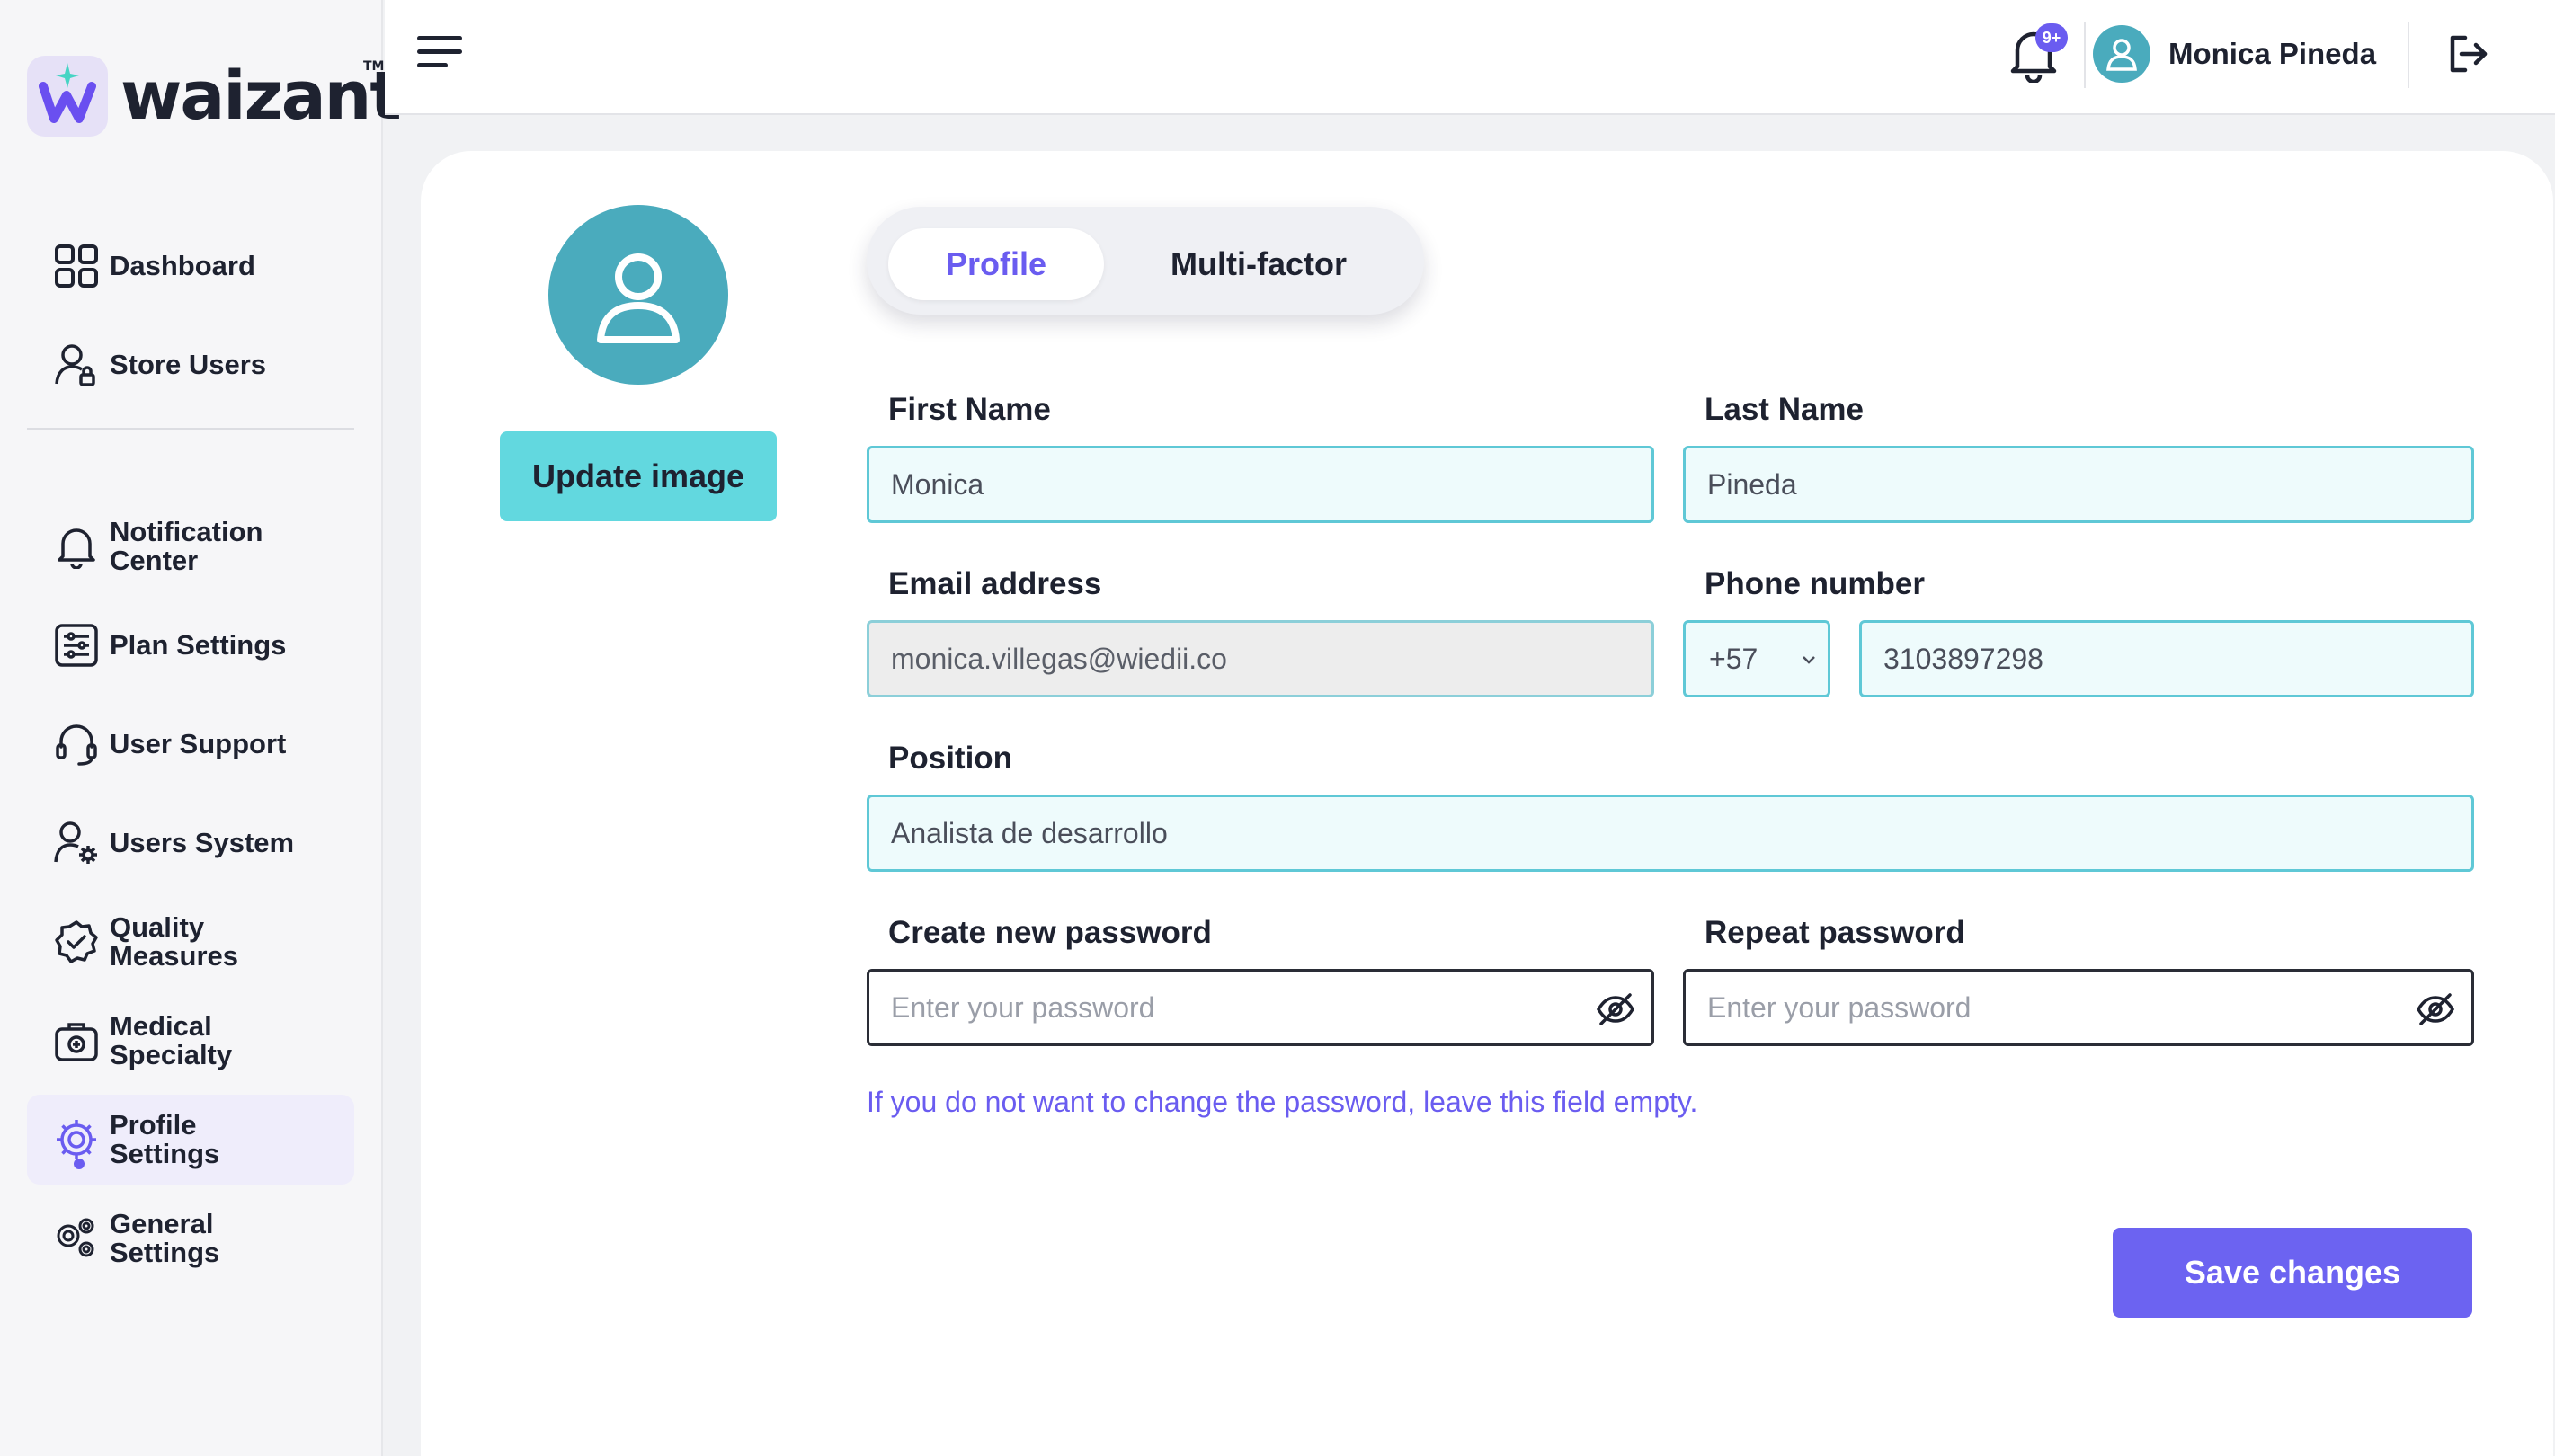 Image resolution: width=2555 pixels, height=1456 pixels. Describe the element at coordinates (2078, 485) in the screenshot. I see `last-name-input: Pineda` at that location.